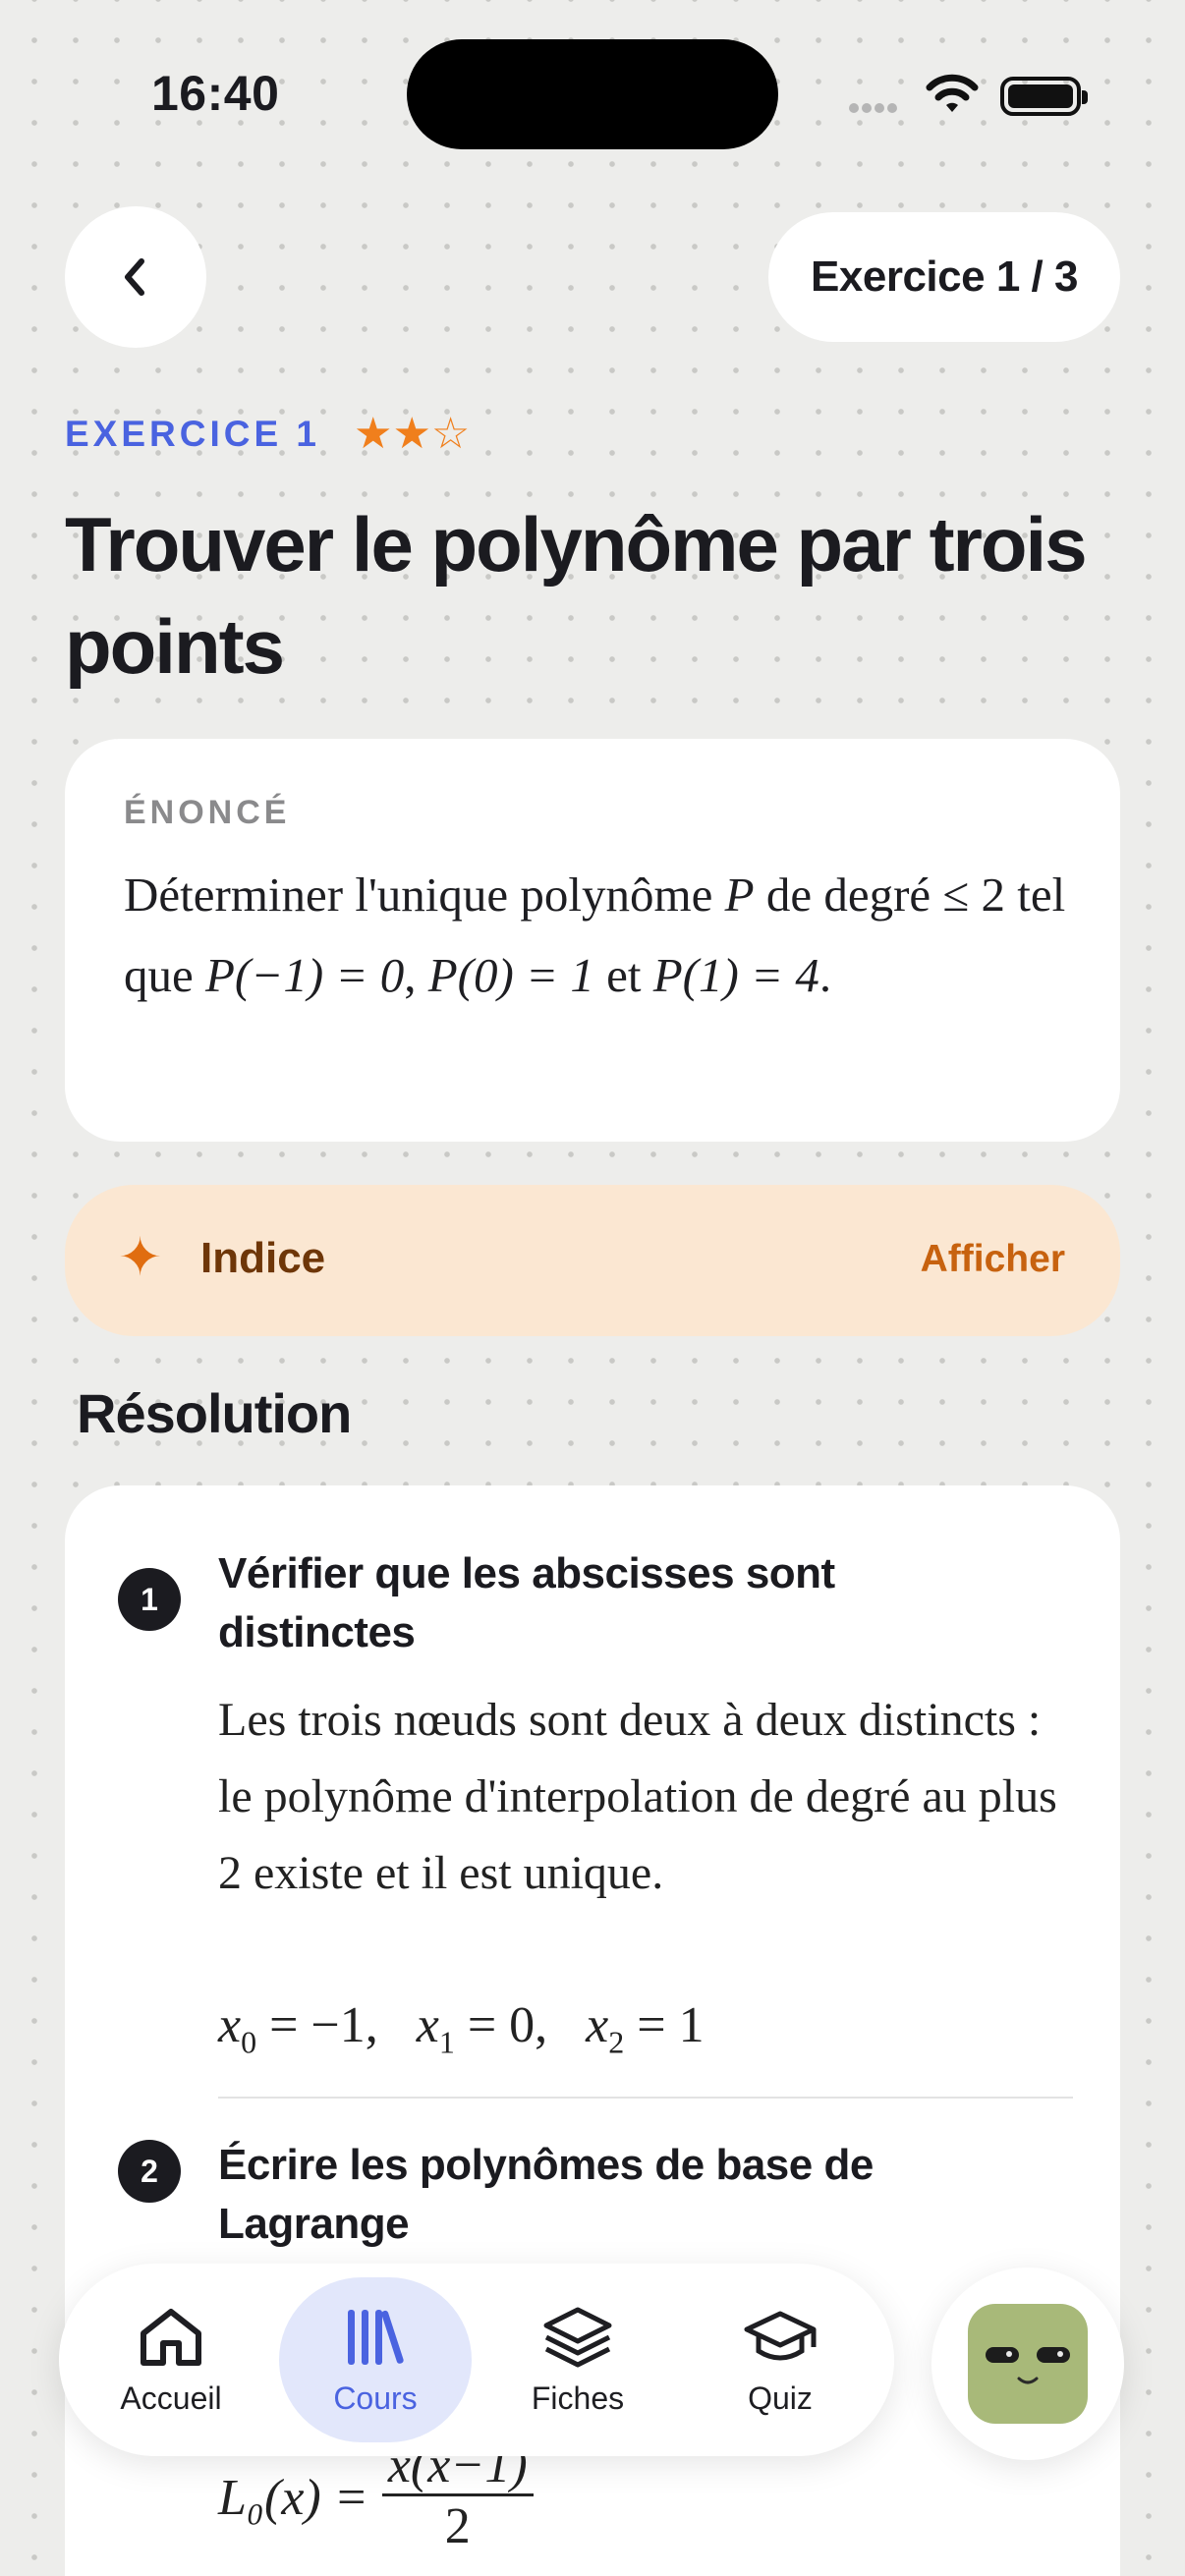 The height and width of the screenshot is (2576, 1185). I want to click on hint-bar: ✦ Indice Afficher, so click(592, 1260).